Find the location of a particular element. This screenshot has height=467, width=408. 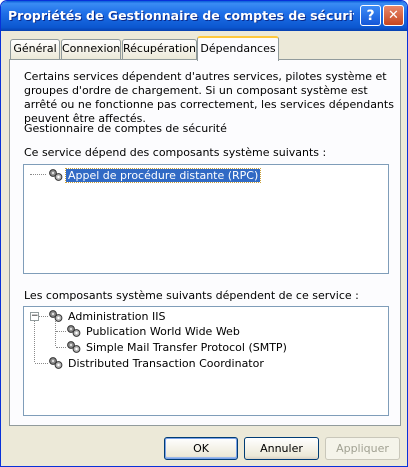

tree-node-smtp: Simple Mail Transfer Protocol (SMTP) is located at coordinates (216, 348).